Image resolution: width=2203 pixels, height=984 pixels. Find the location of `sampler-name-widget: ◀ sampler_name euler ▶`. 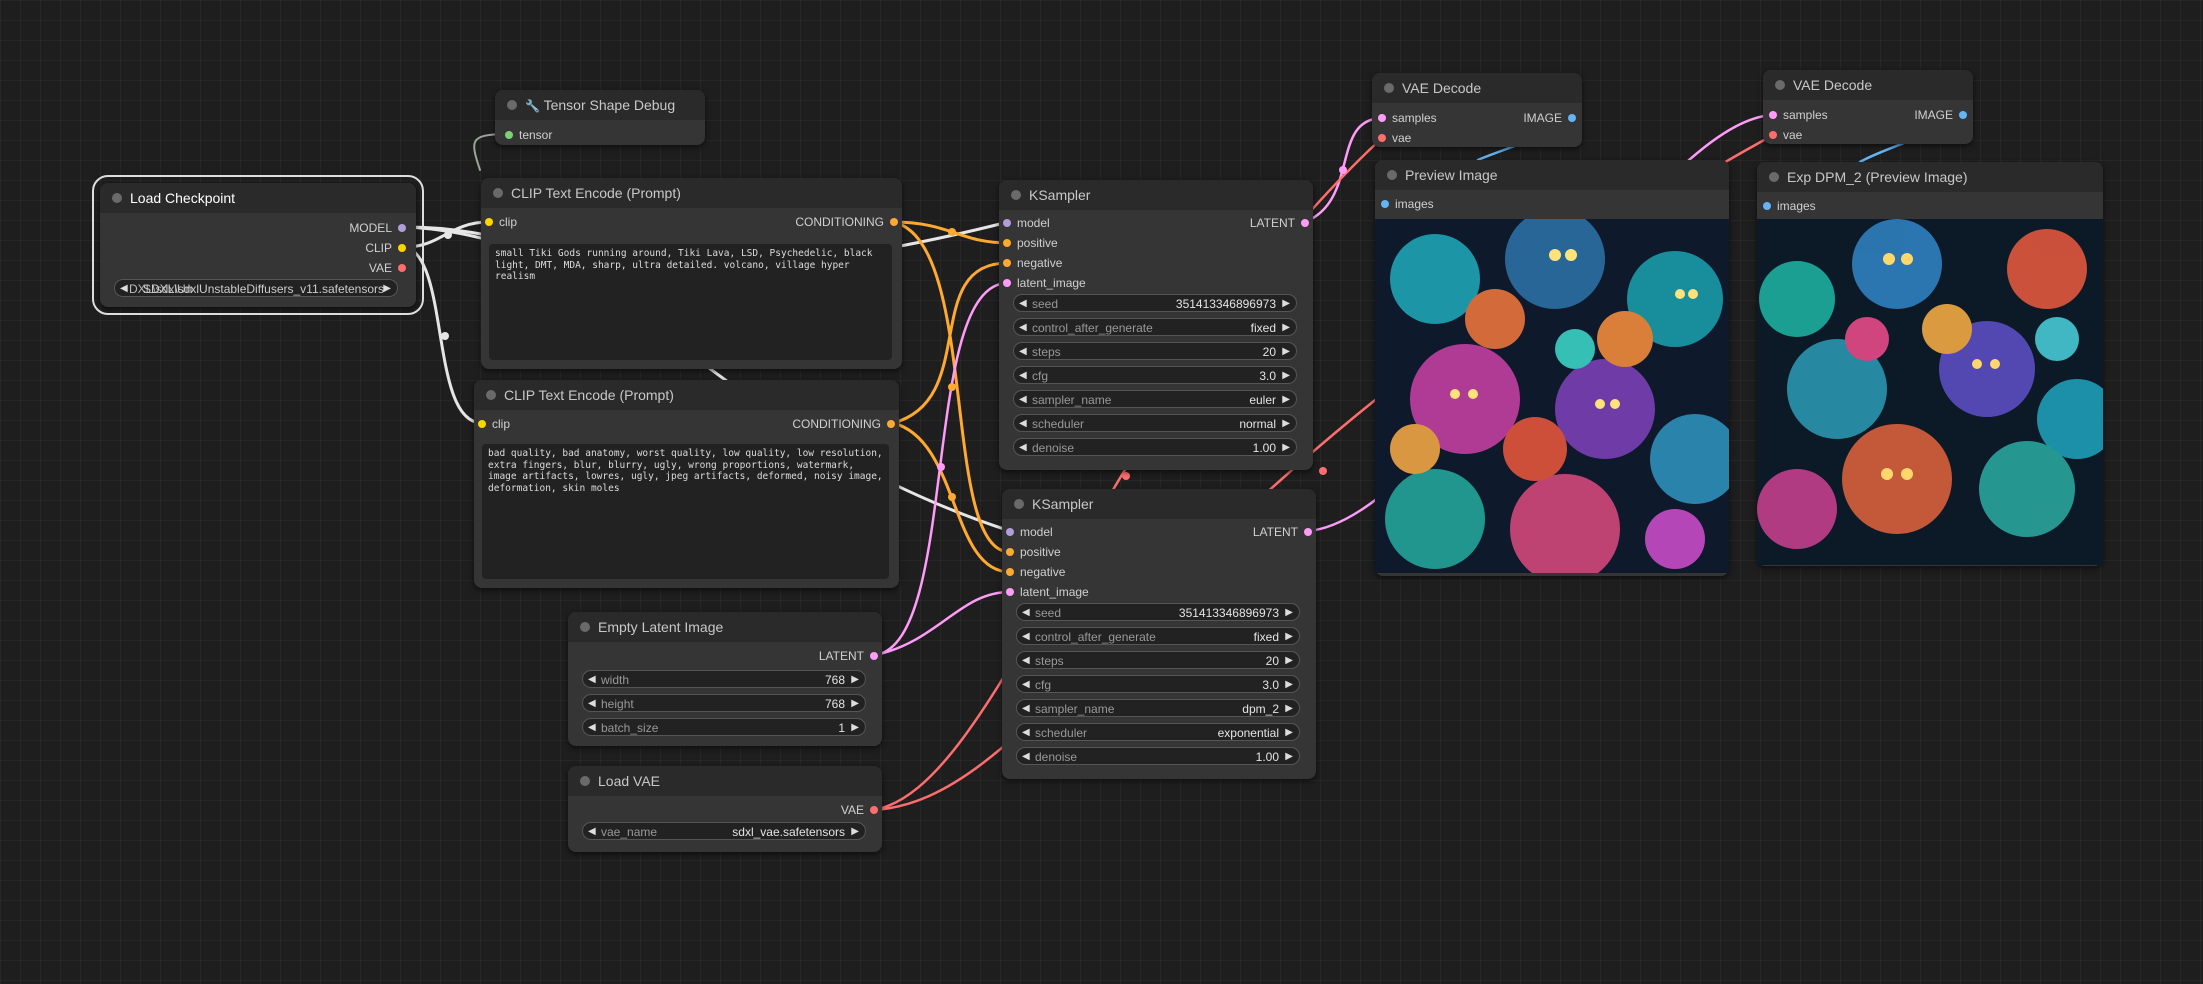

sampler-name-widget: ◀ sampler_name euler ▶ is located at coordinates (1155, 399).